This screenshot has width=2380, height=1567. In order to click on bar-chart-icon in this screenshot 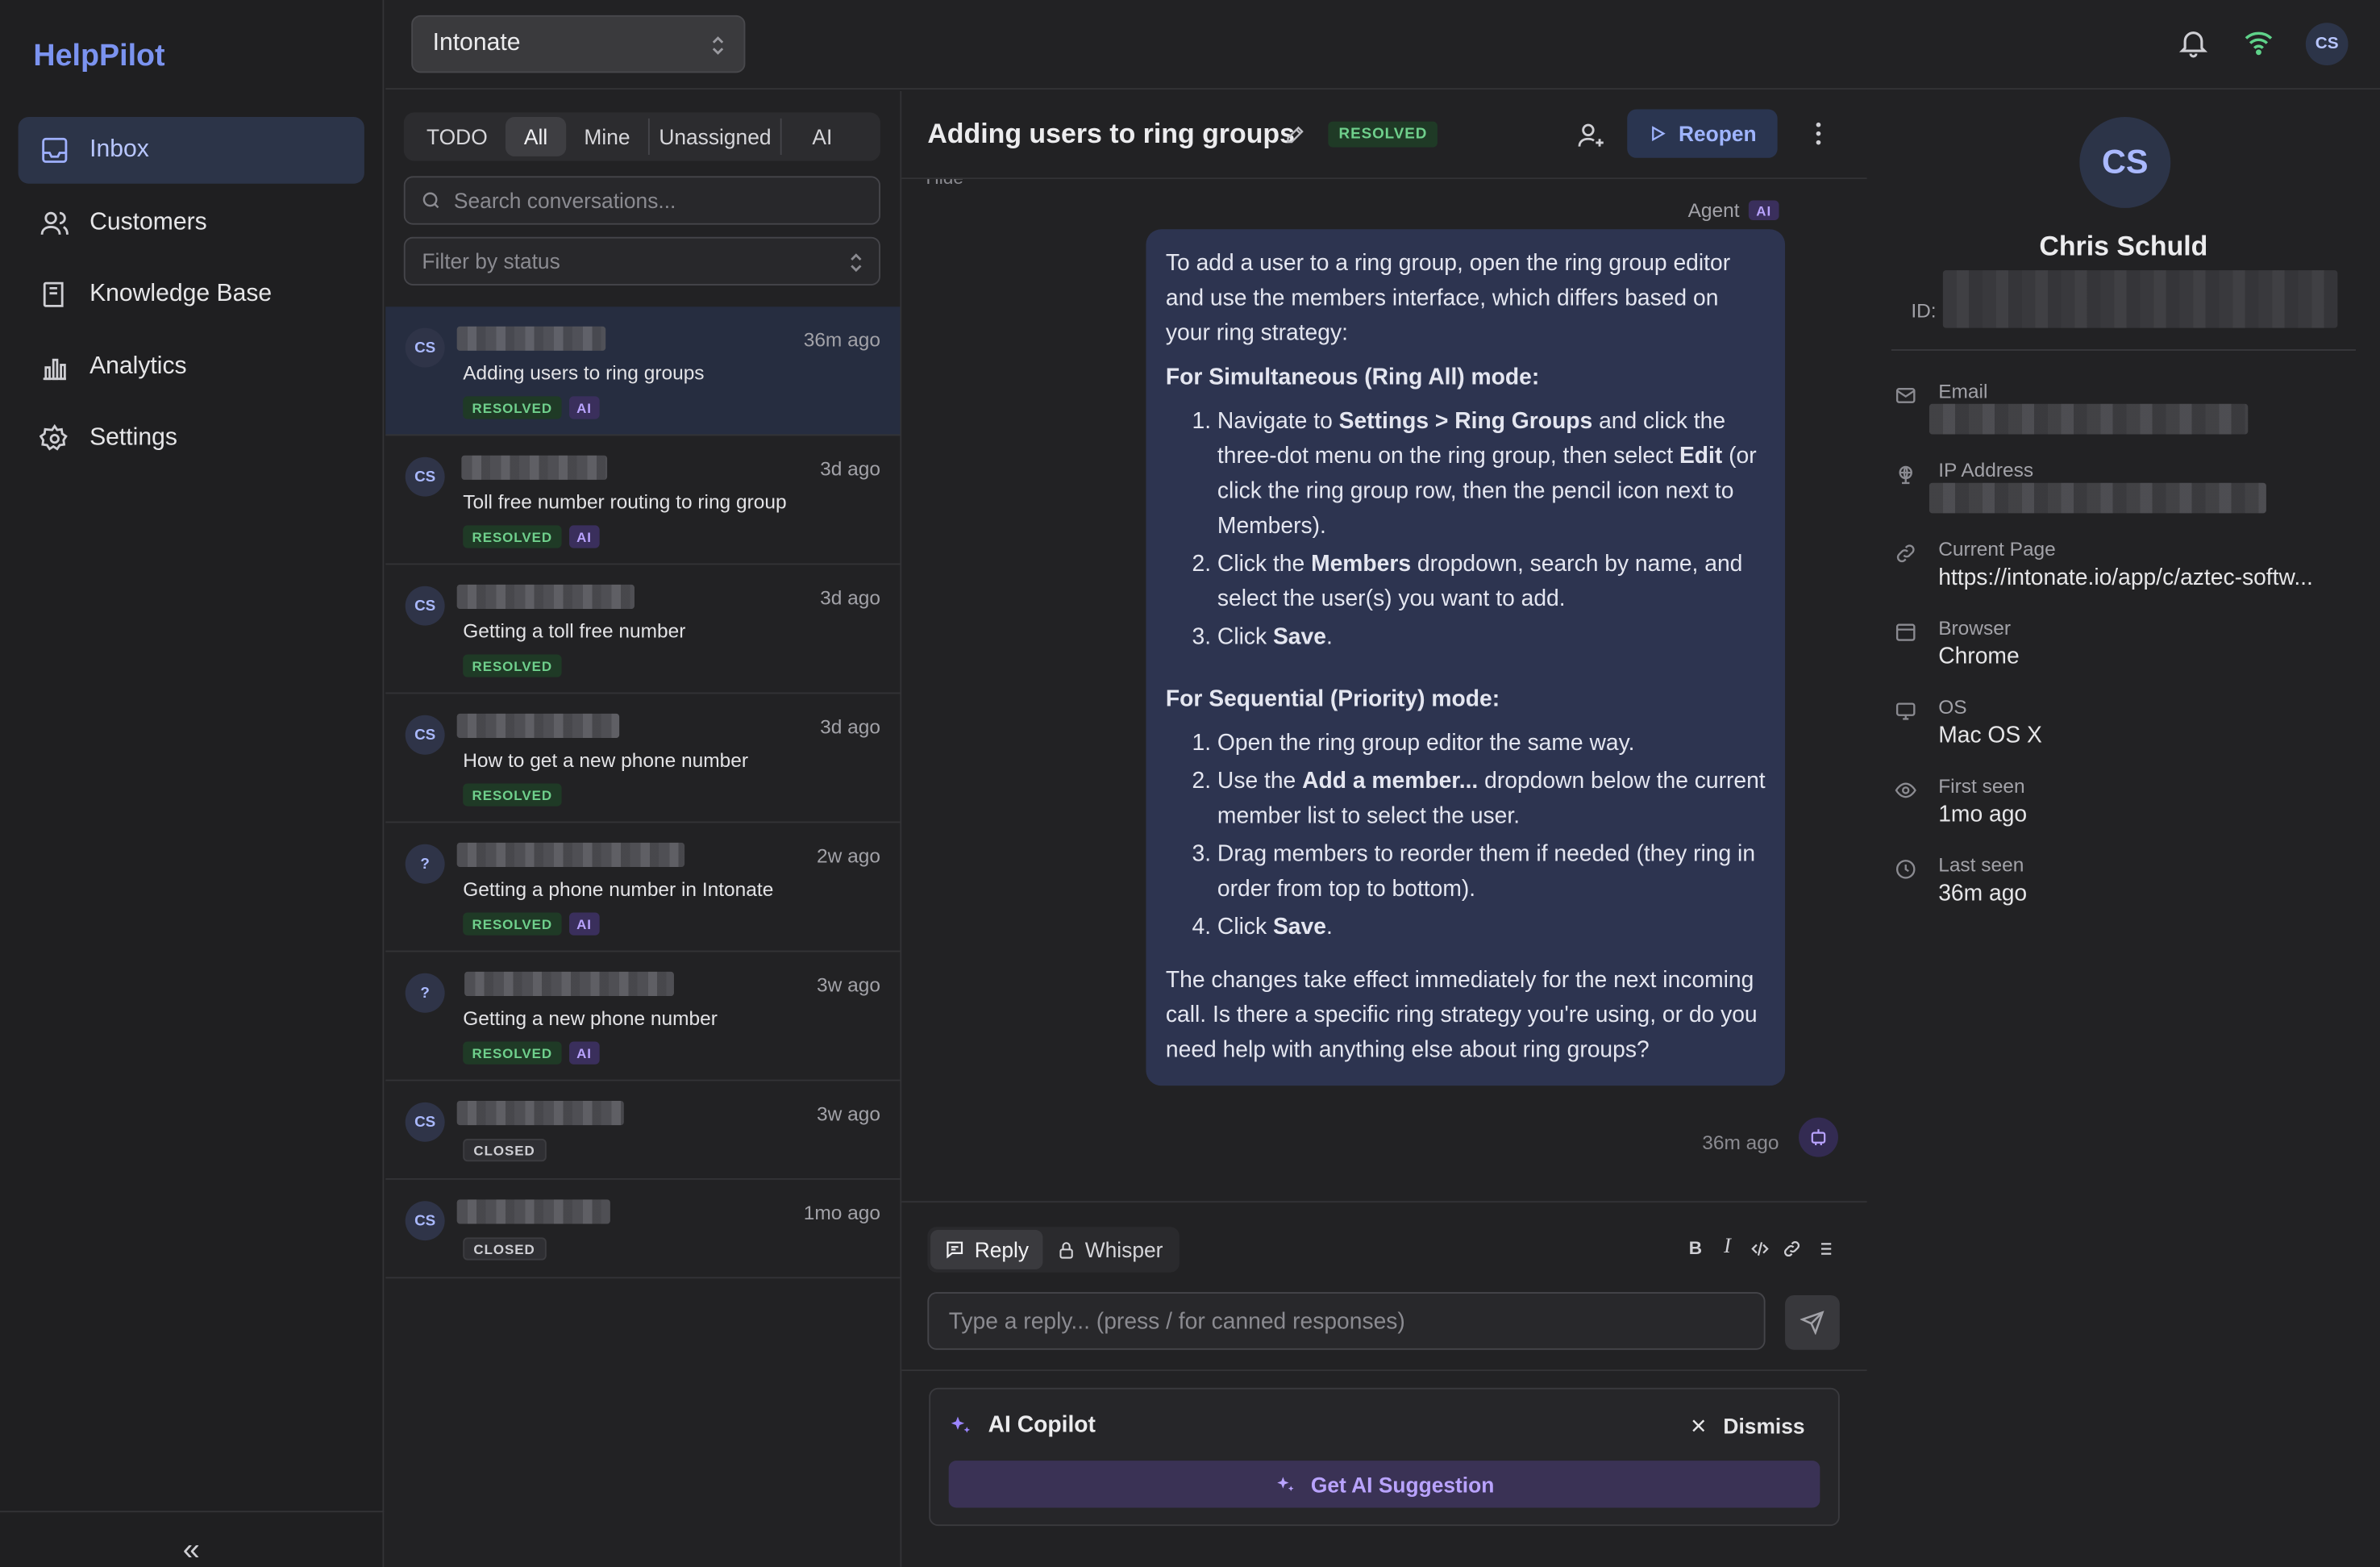, I will do `click(55, 367)`.